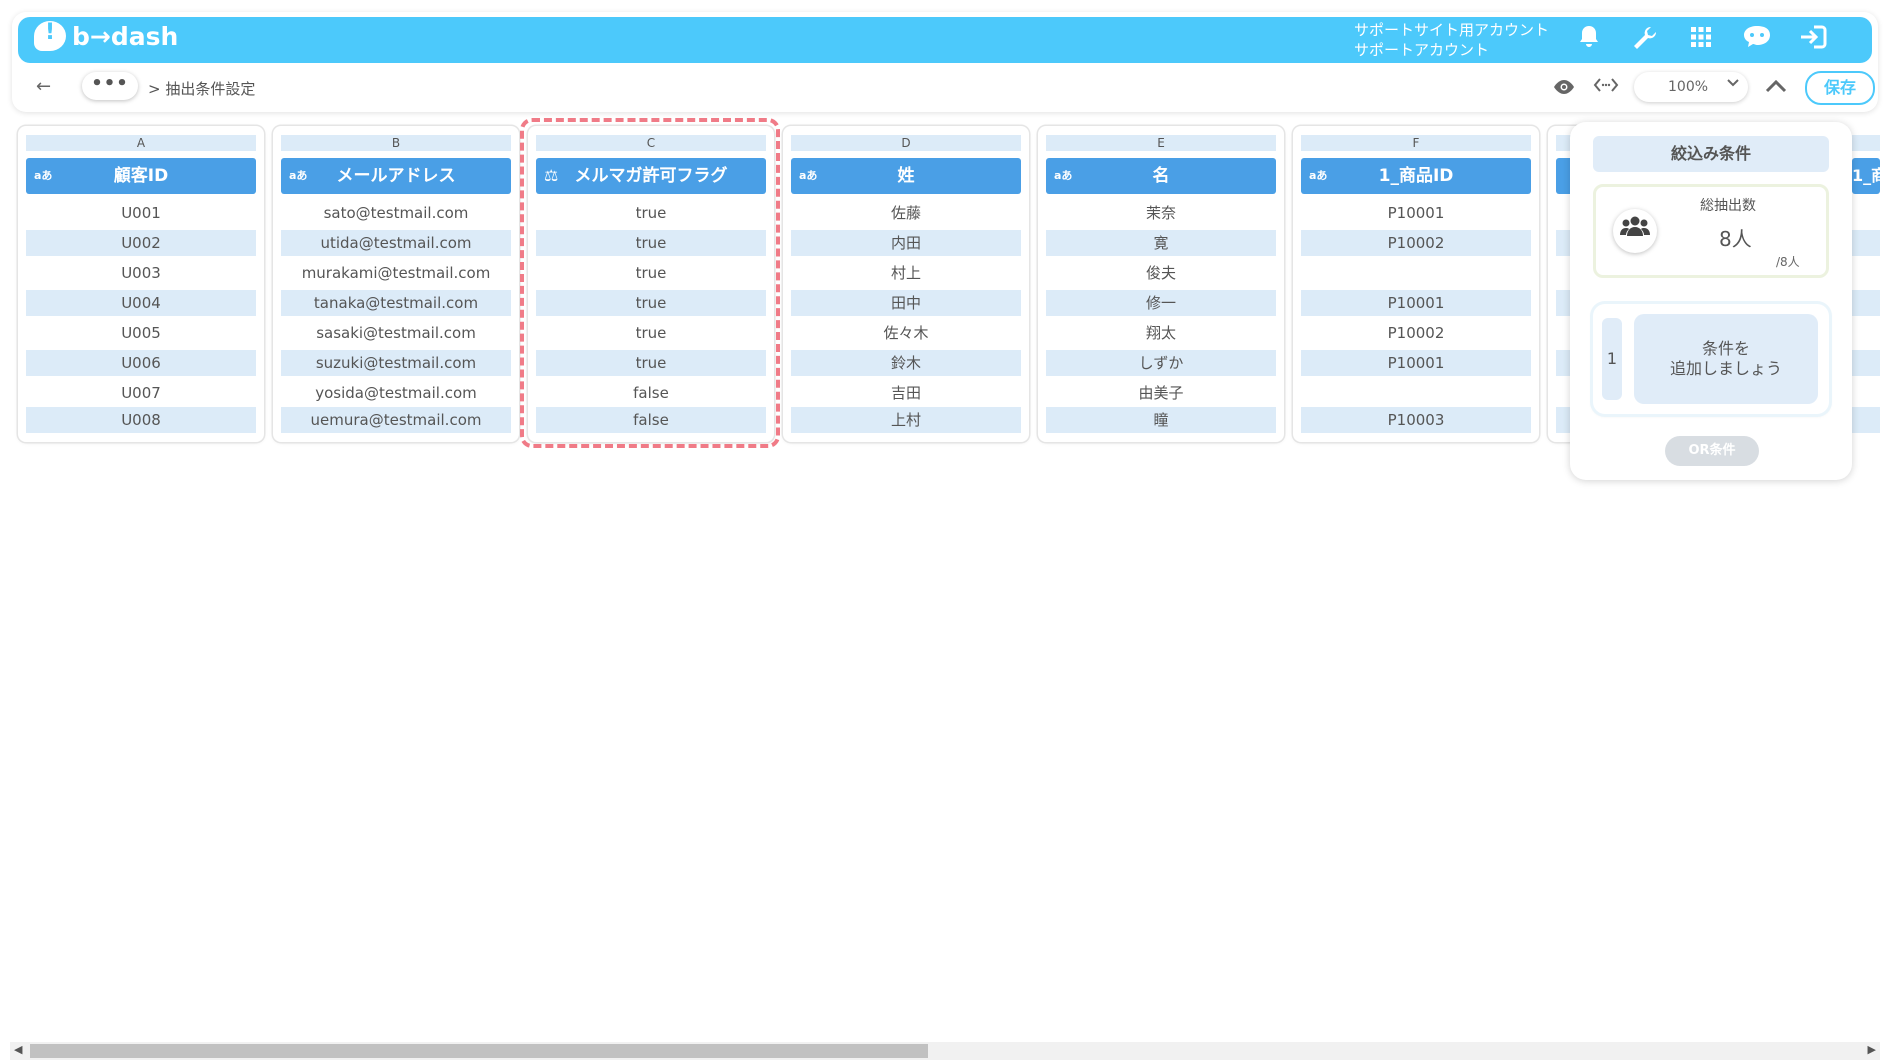  I want to click on add-condition-text-2: 追加しましょう, so click(1725, 368).